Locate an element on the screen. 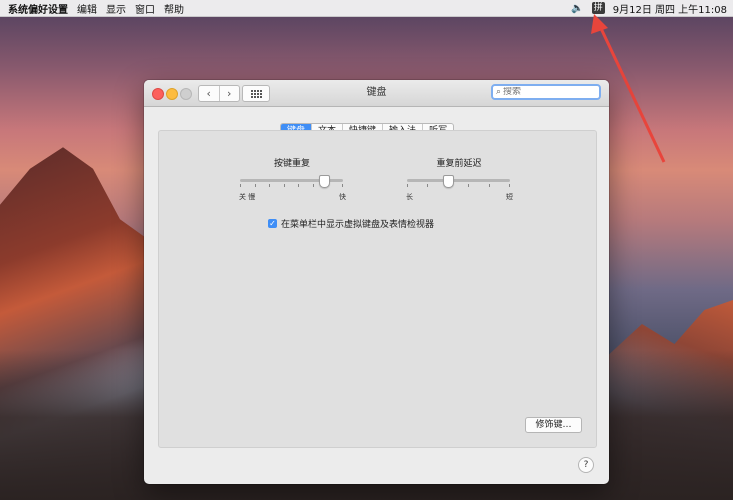 This screenshot has width=733, height=500. search-input is located at coordinates (545, 92).